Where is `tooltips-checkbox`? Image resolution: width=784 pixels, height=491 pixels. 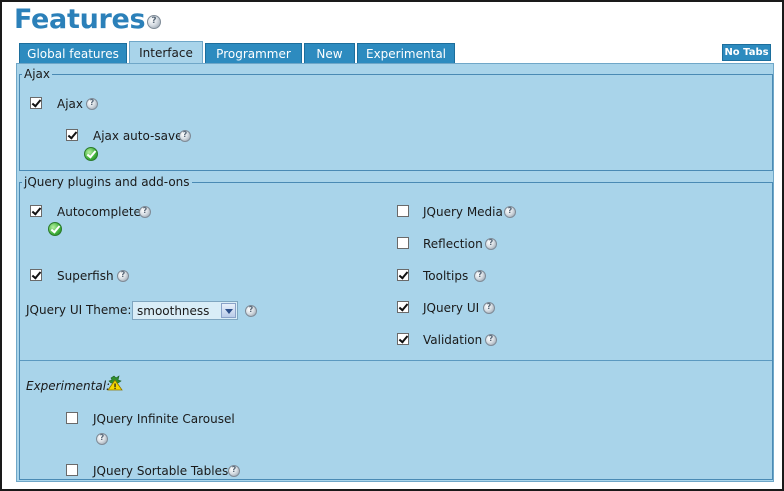 tooltips-checkbox is located at coordinates (403, 275).